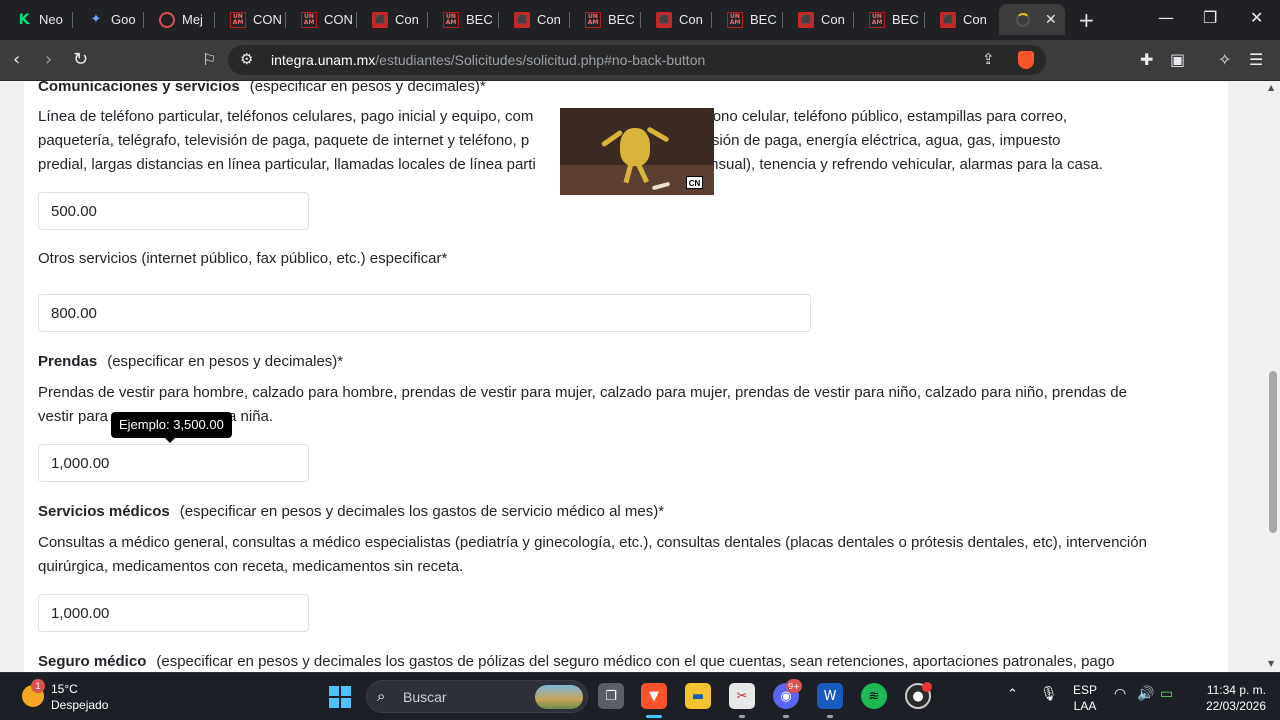 This screenshot has width=1280, height=720. What do you see at coordinates (742, 696) in the screenshot?
I see `snipping-tool-icon: ✂` at bounding box center [742, 696].